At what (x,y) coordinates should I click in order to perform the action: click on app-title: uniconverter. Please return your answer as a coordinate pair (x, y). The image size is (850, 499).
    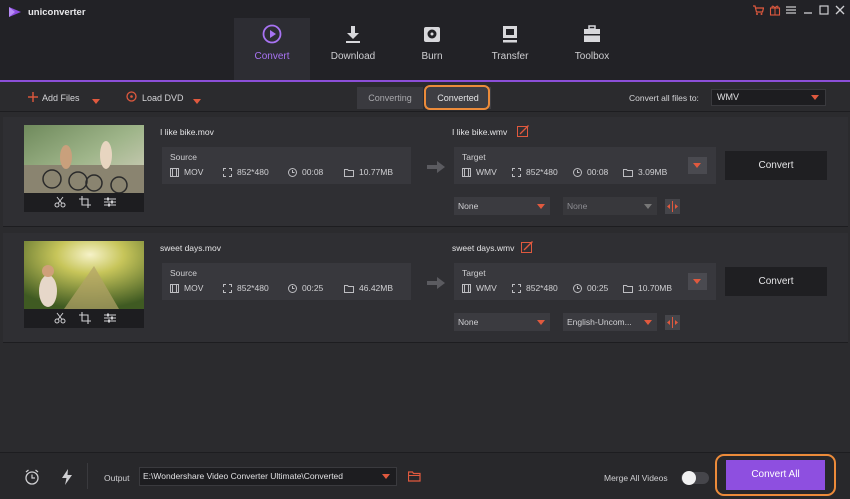
    Looking at the image, I should click on (57, 12).